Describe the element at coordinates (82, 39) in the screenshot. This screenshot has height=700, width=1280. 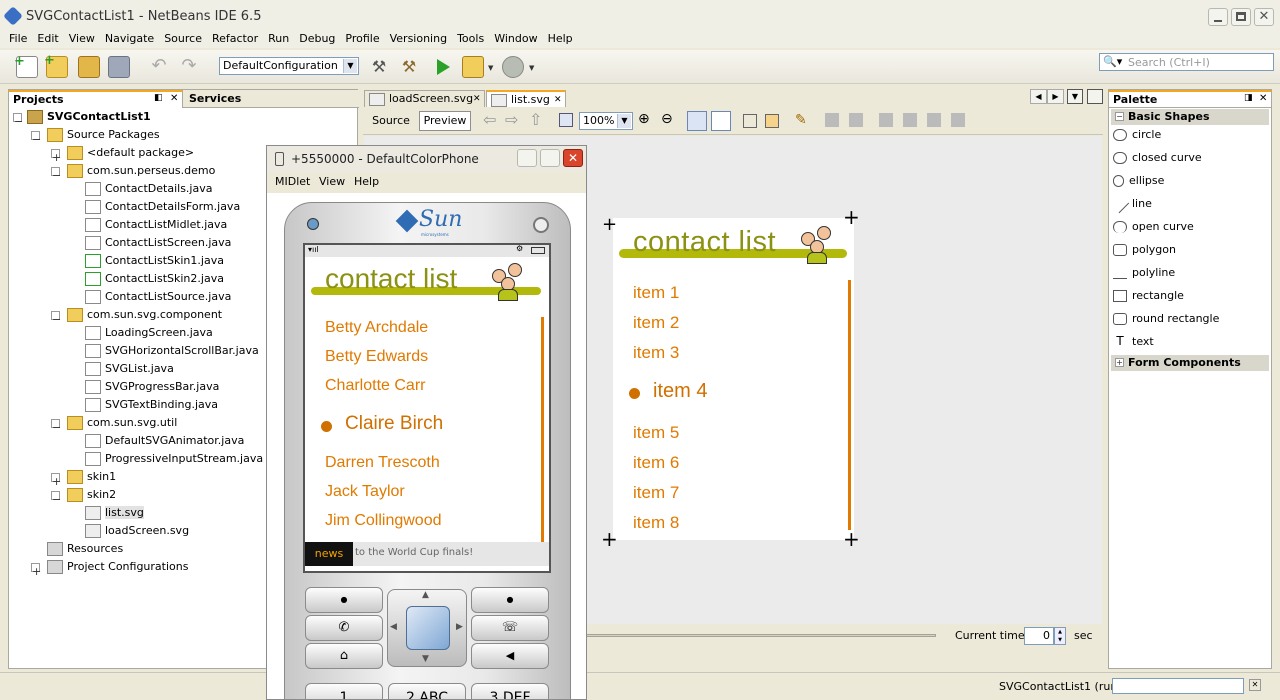
I see `menu-view: View` at that location.